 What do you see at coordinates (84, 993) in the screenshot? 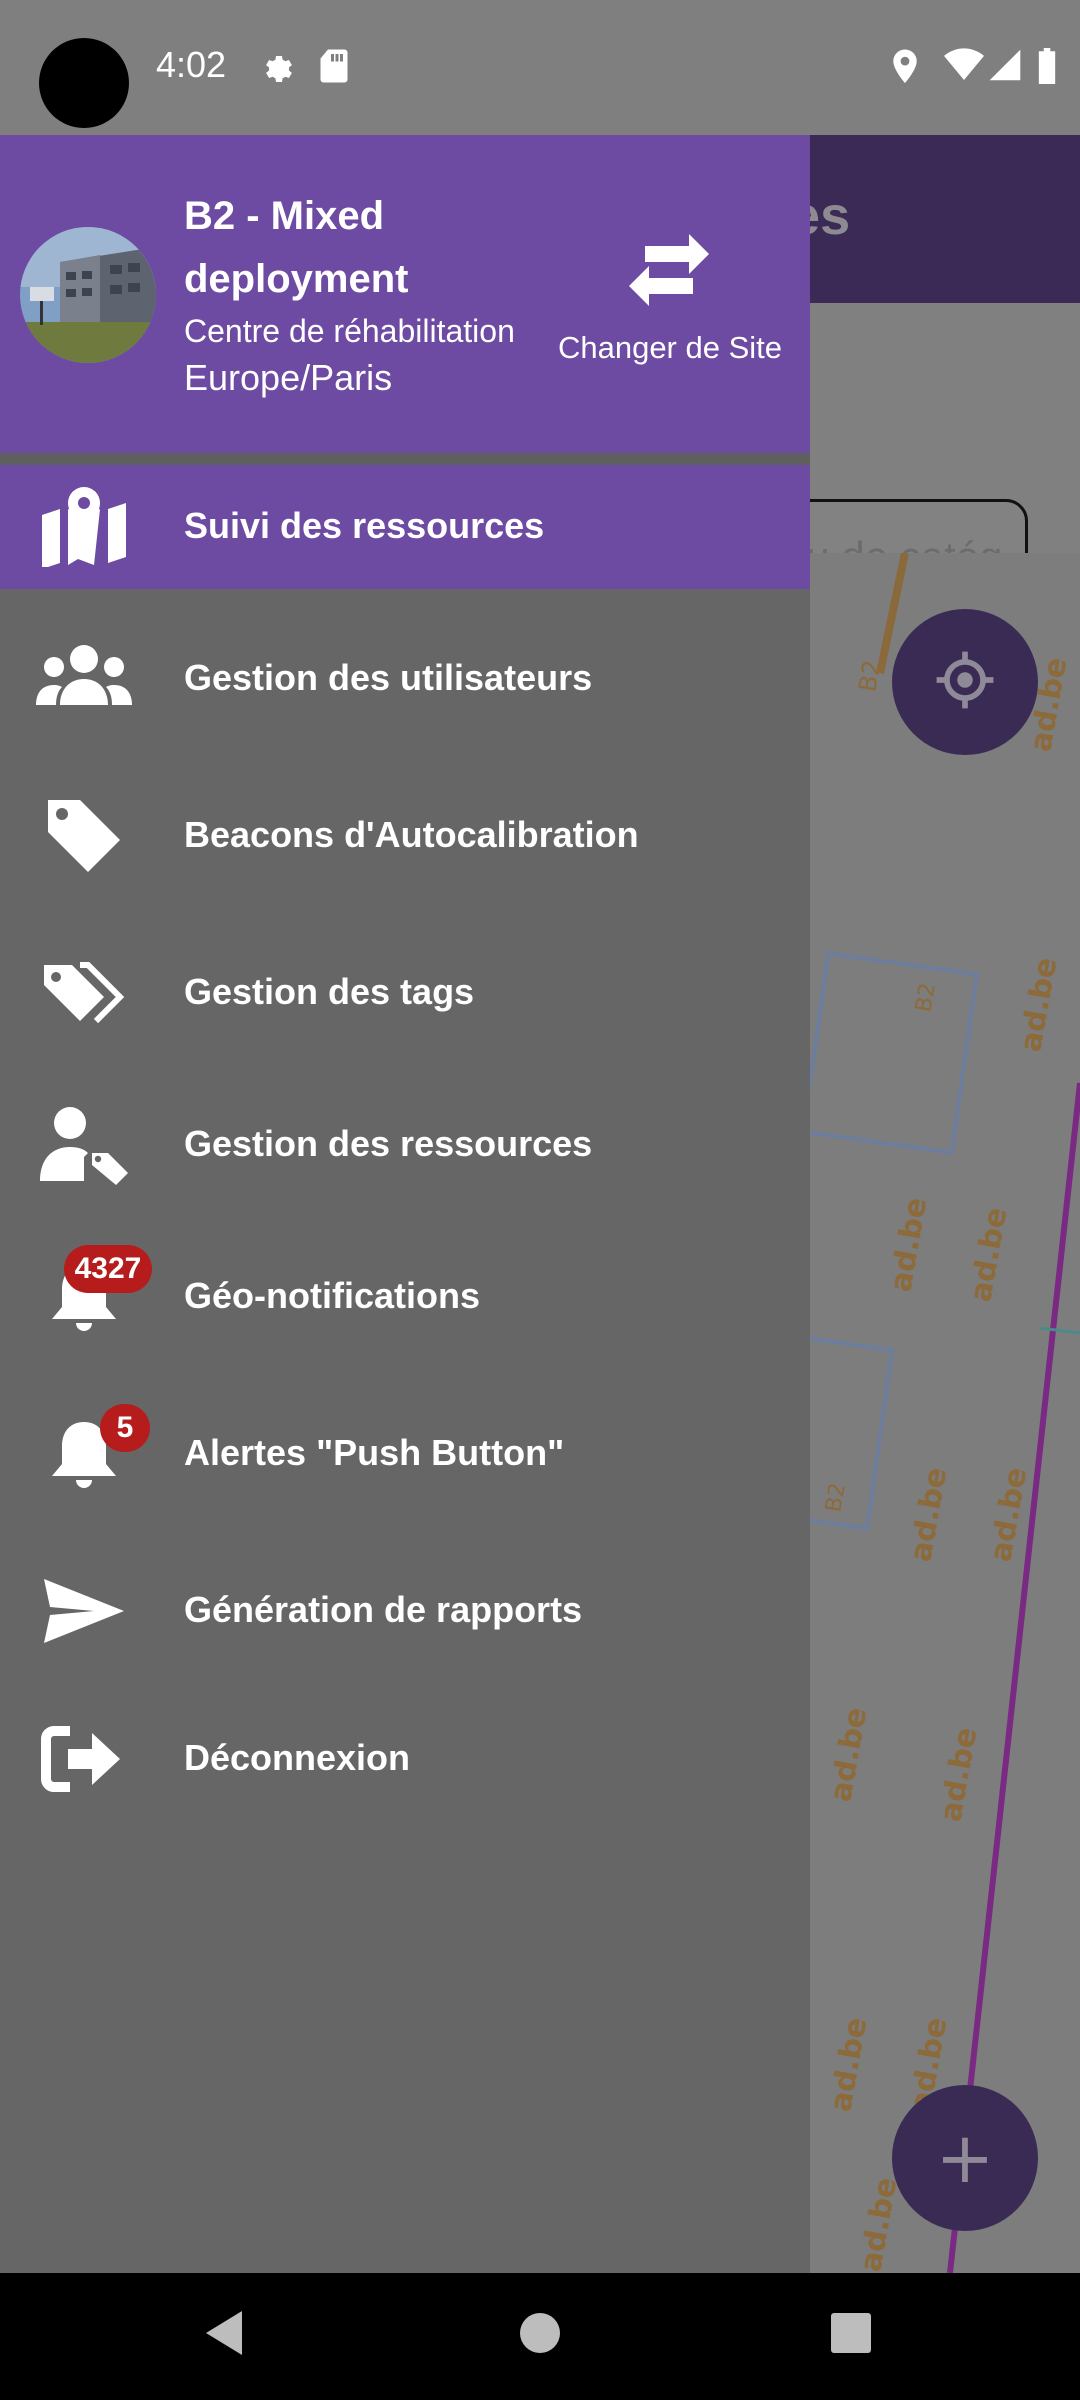
I see `tags-icon` at bounding box center [84, 993].